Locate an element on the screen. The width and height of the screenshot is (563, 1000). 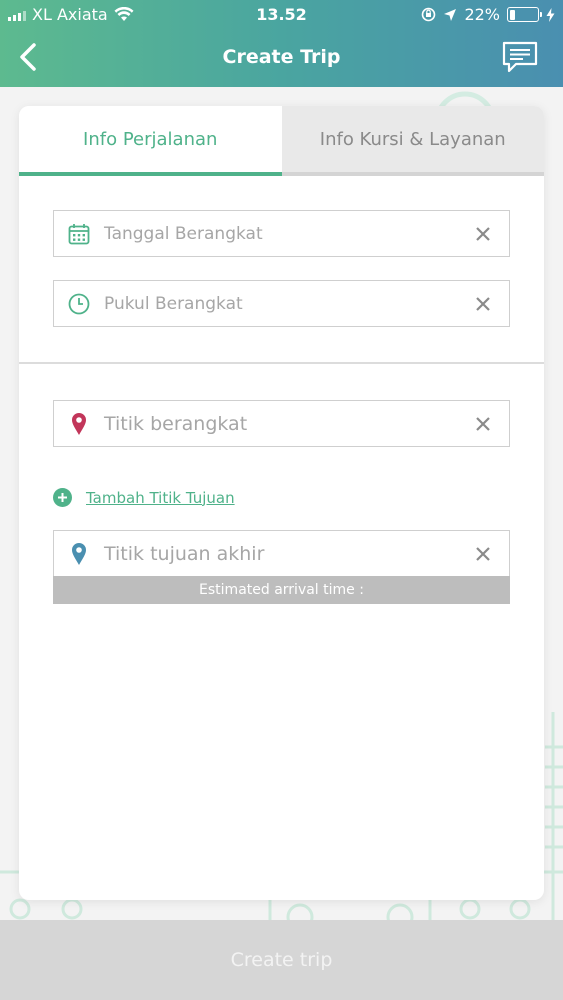
plus-circle-icon is located at coordinates (62, 497).